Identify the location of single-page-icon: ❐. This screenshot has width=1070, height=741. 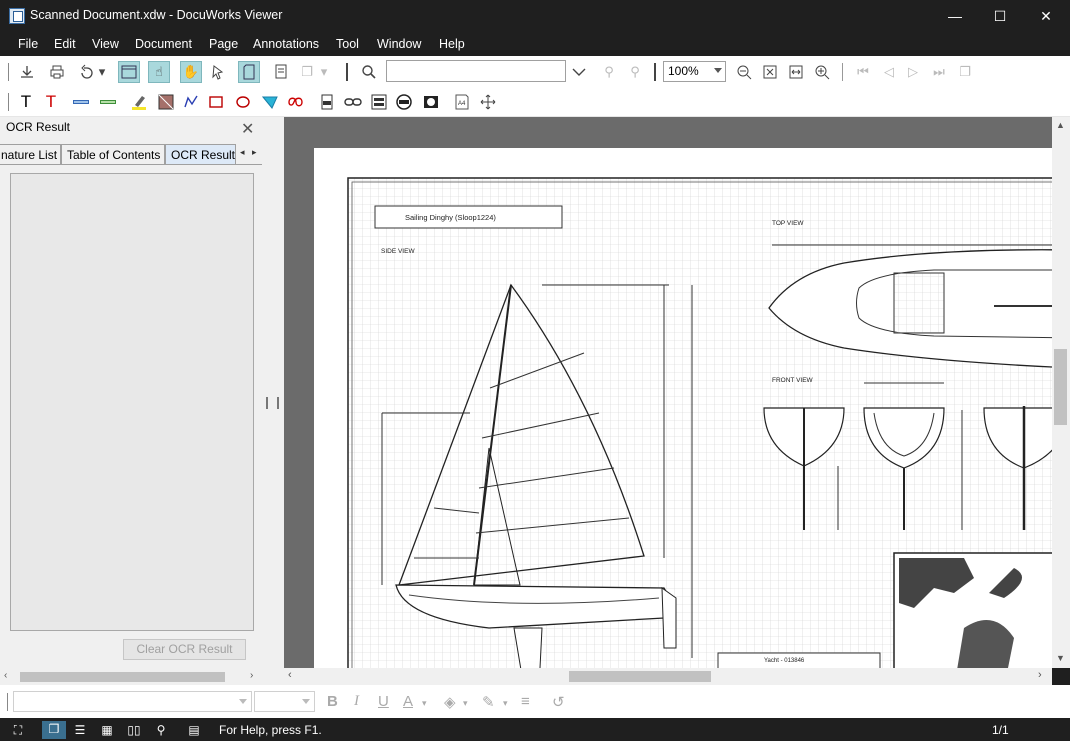
(54, 730).